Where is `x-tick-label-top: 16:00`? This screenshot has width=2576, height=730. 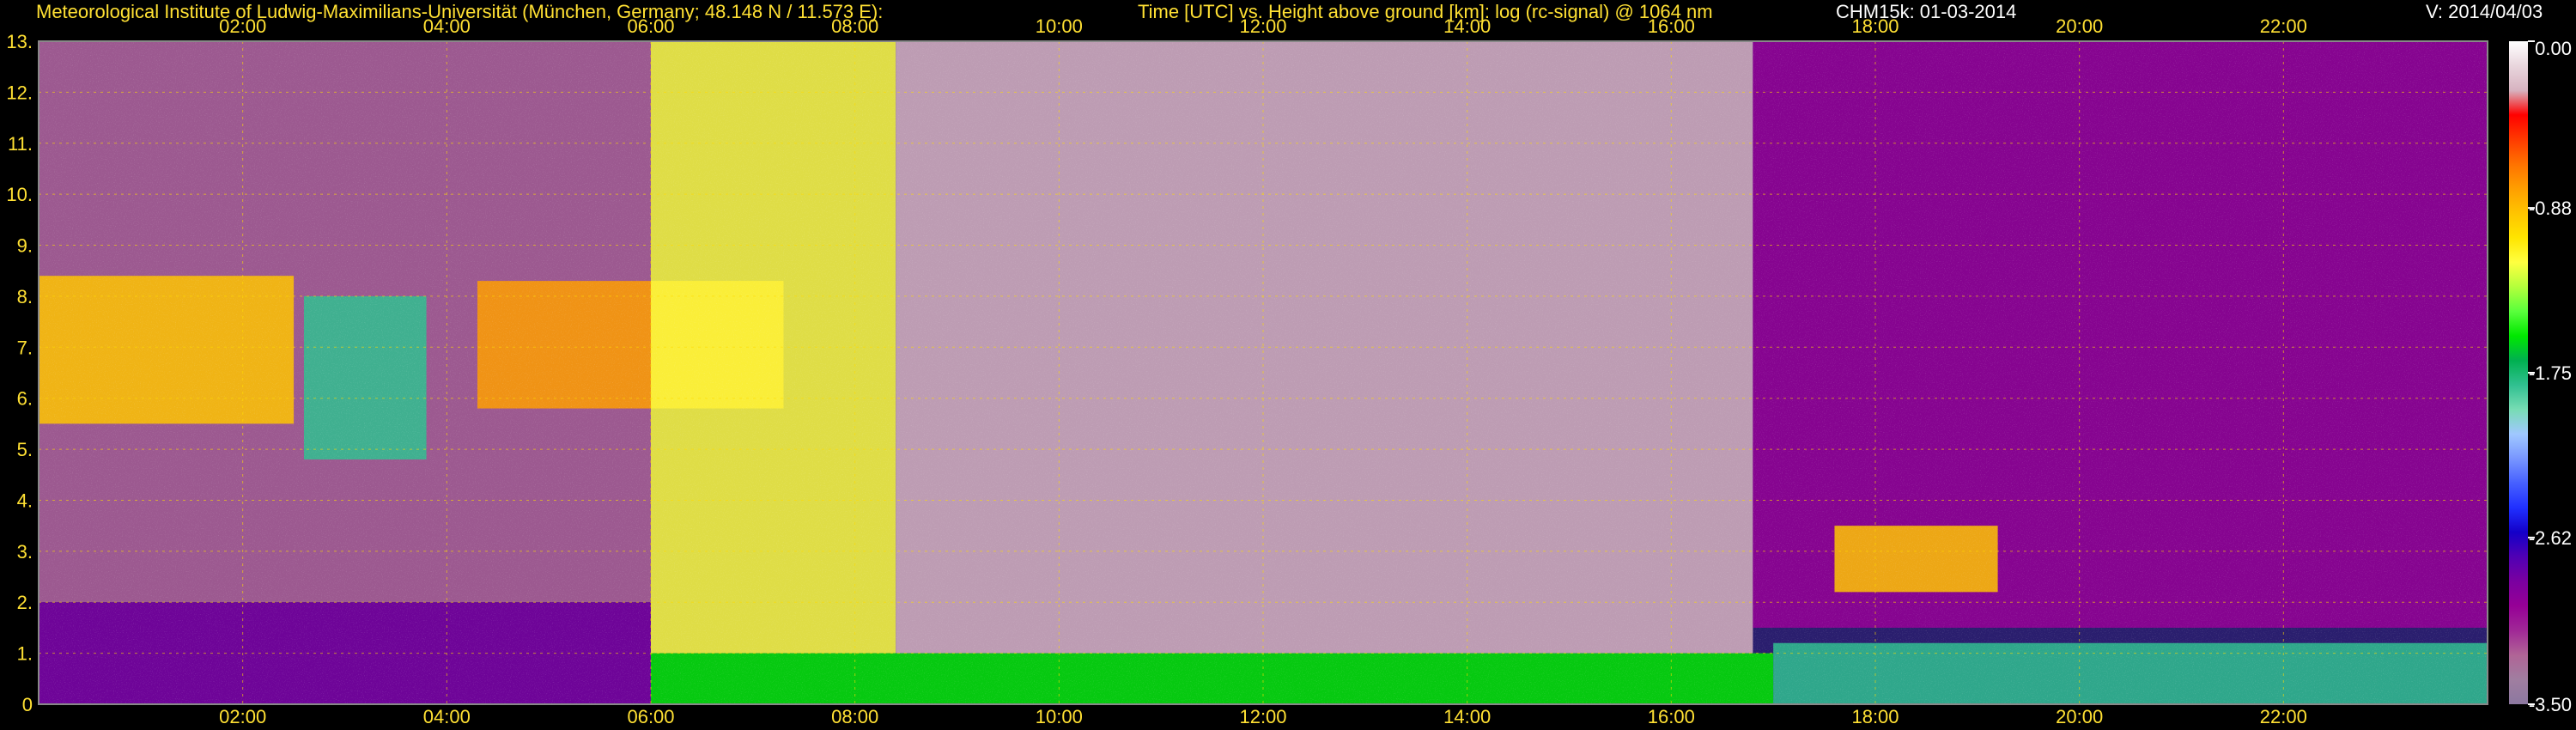
x-tick-label-top: 16:00 is located at coordinates (1671, 26).